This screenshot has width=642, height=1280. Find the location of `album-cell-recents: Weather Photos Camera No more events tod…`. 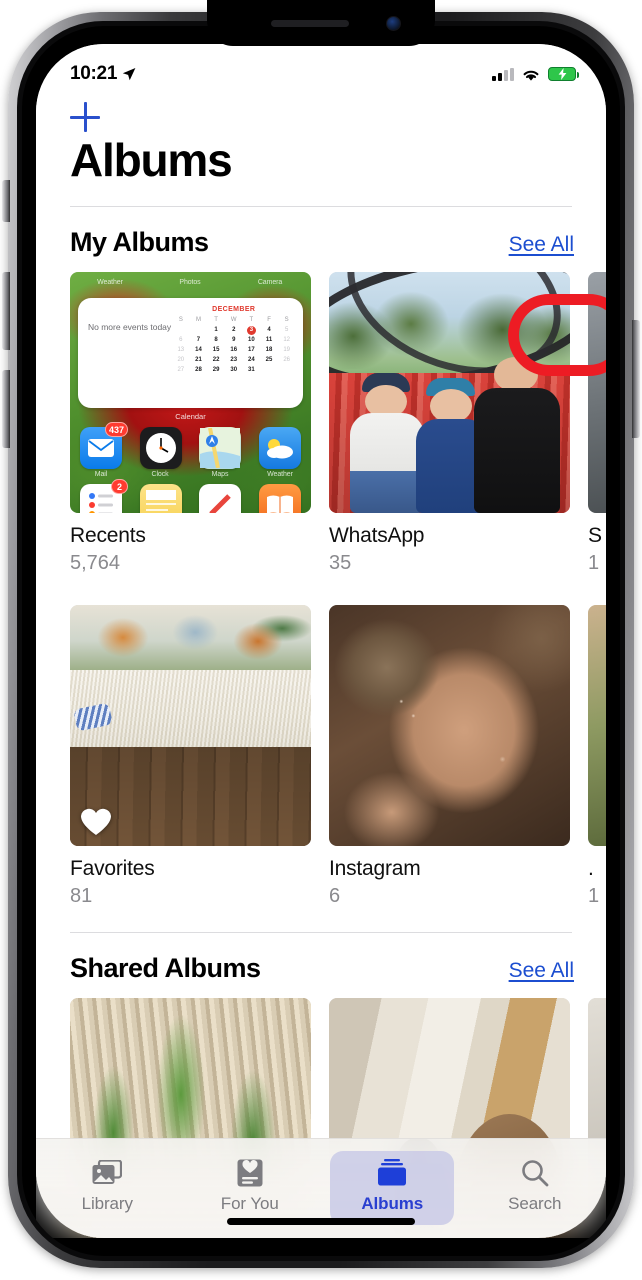

album-cell-recents: Weather Photos Camera No more events tod… is located at coordinates (190, 423).